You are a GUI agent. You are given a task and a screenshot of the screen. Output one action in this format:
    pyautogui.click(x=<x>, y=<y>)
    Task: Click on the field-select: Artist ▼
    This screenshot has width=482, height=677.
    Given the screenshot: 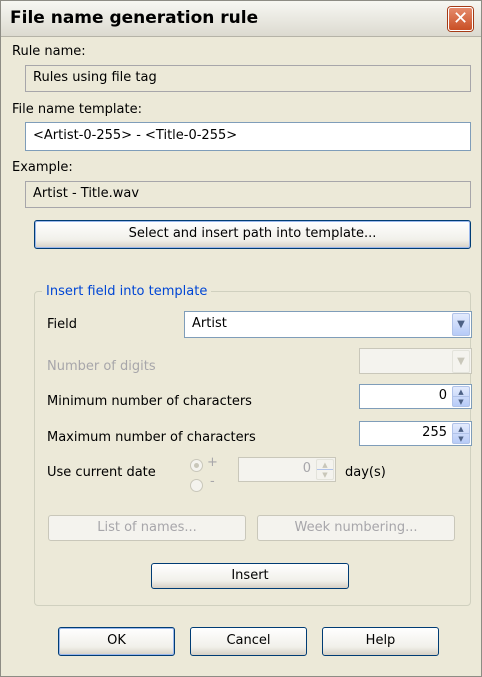 What is the action you would take?
    pyautogui.click(x=328, y=324)
    